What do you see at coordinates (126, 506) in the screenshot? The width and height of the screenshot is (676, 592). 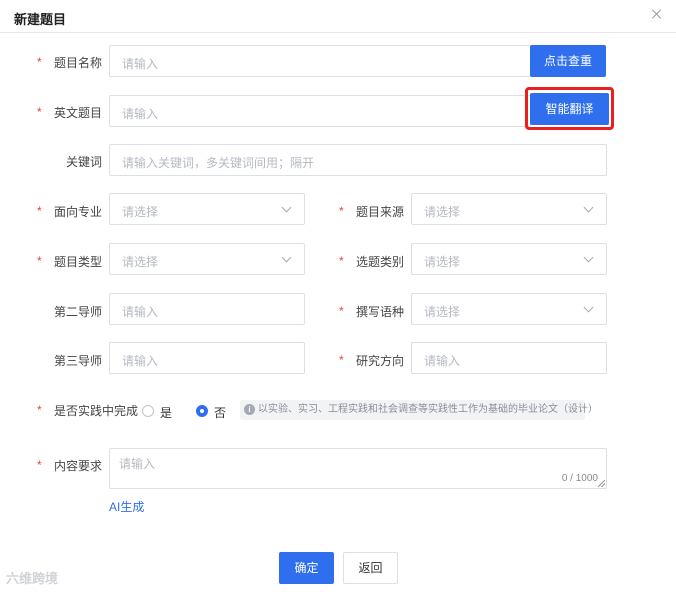 I see `ai-generate-link: AI生成` at bounding box center [126, 506].